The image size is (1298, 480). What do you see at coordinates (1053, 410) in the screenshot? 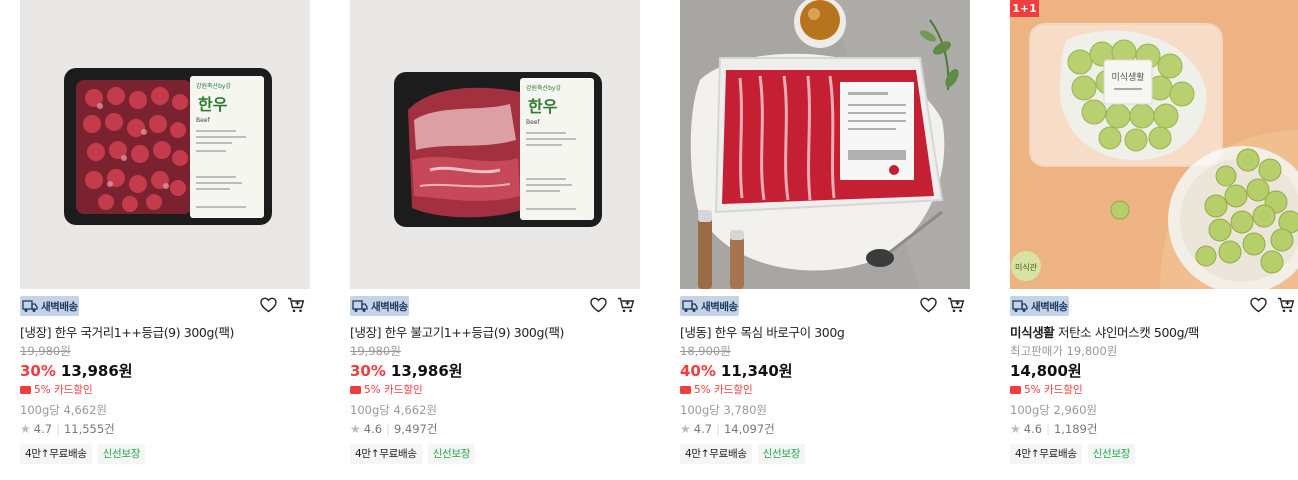
I see `unit-price: 100g당 2,960원` at bounding box center [1053, 410].